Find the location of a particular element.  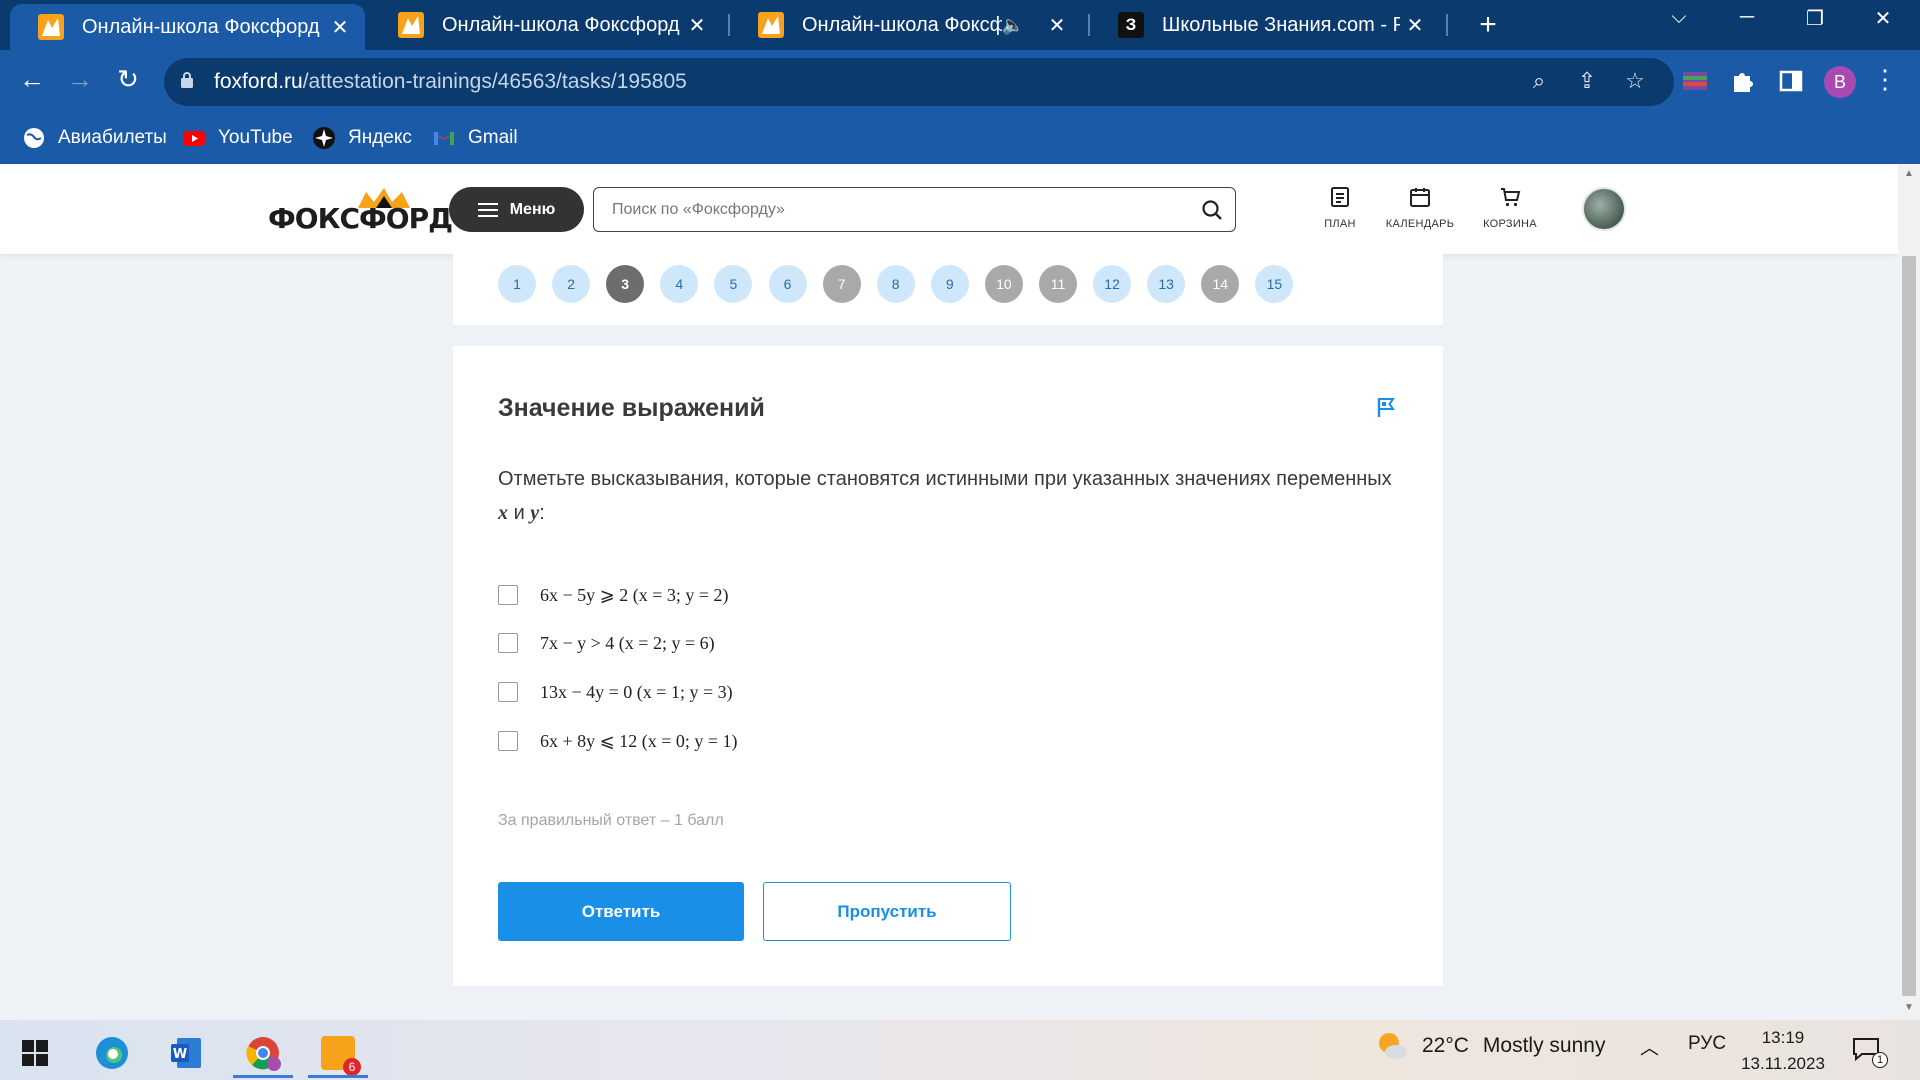

active-app-indicator is located at coordinates (338, 1076).